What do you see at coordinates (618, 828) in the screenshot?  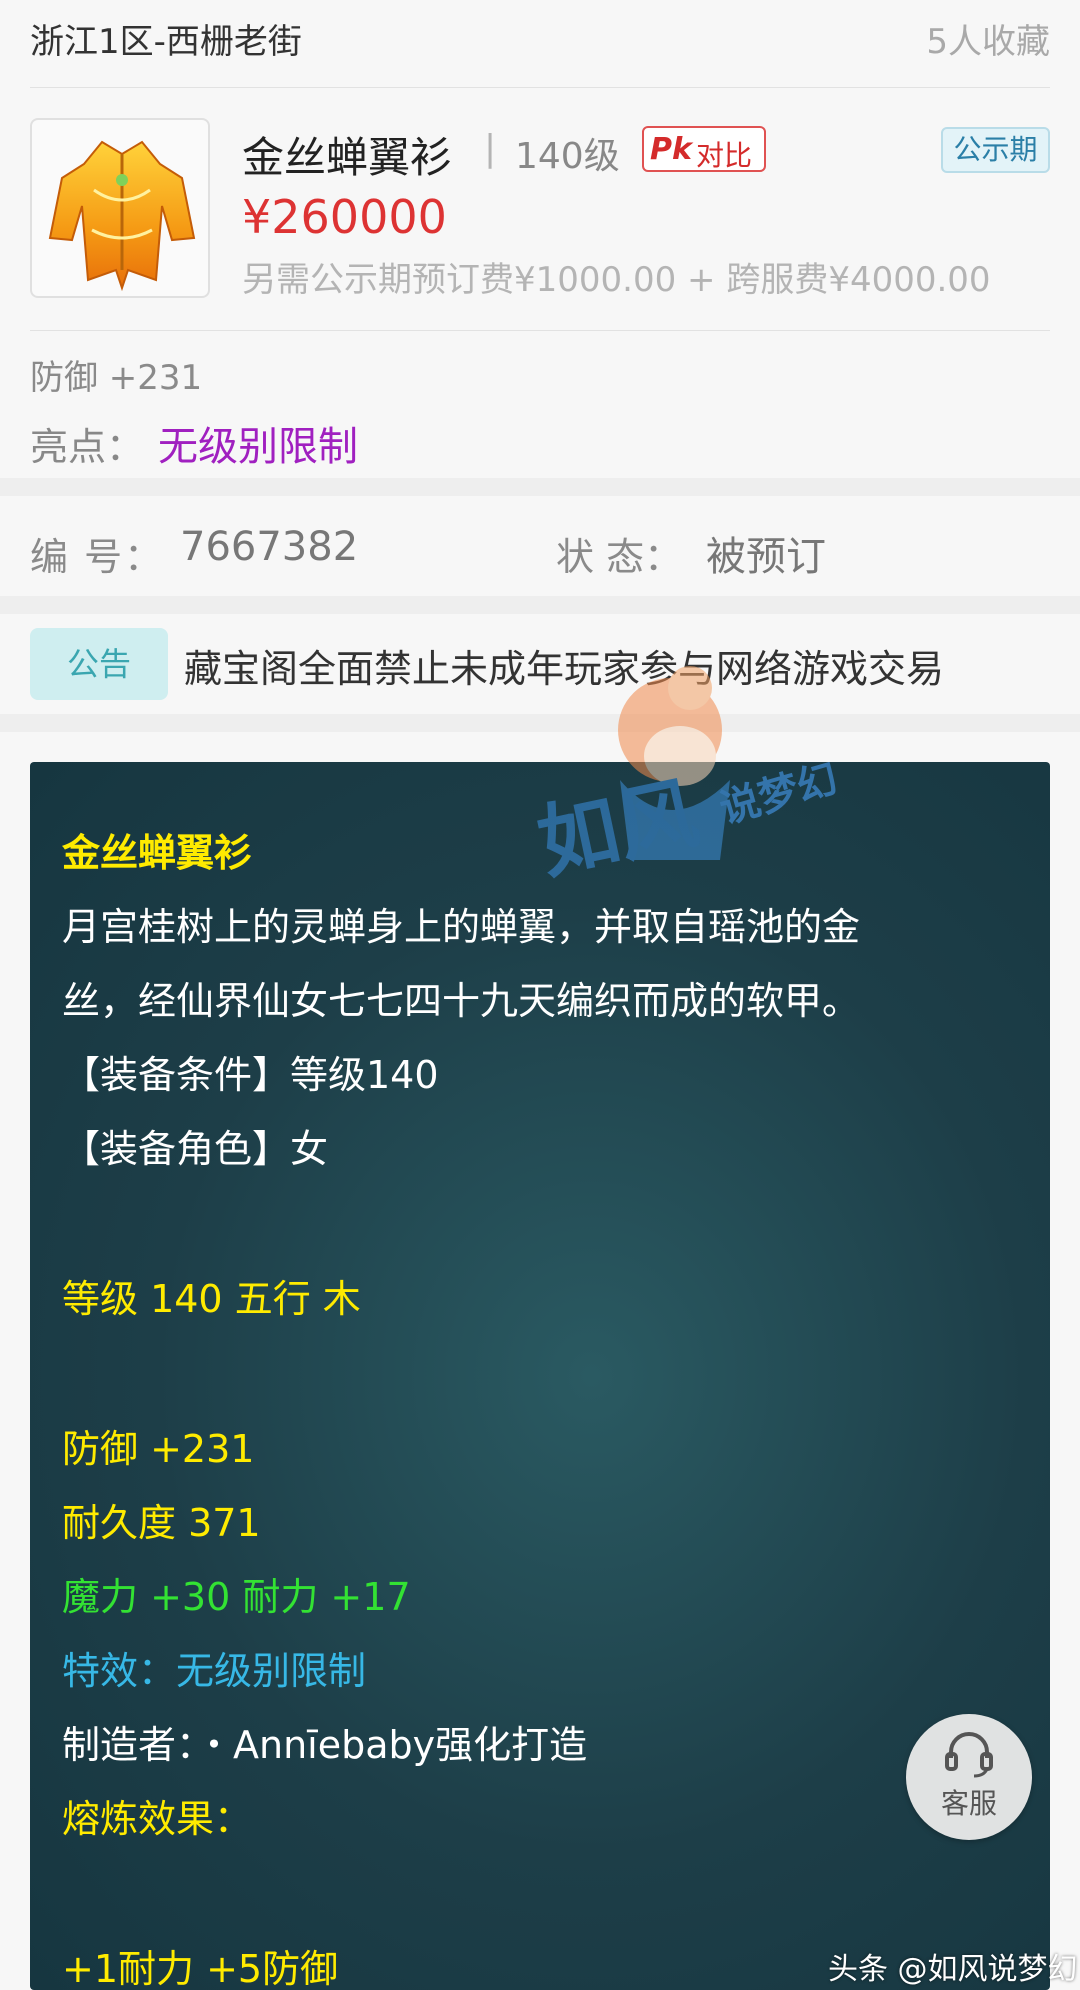 I see `watermark-text-1: 如风` at bounding box center [618, 828].